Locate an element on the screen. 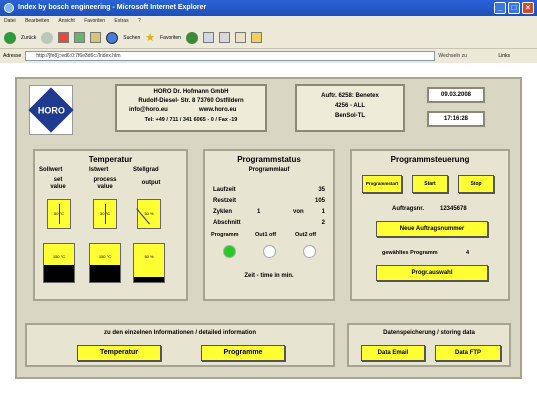  output-gauge: 50 % is located at coordinates (148, 214).